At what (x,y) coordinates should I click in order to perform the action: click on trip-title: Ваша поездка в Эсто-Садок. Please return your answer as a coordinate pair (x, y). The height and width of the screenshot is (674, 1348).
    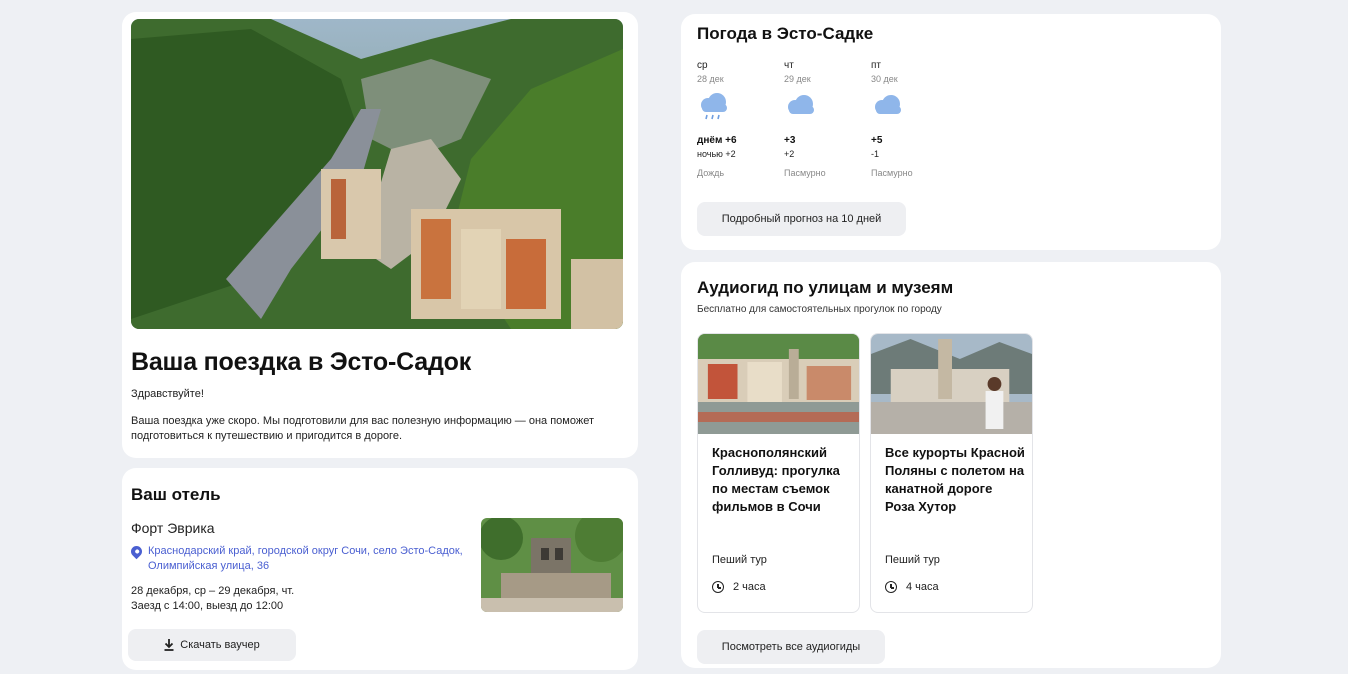
    Looking at the image, I should click on (301, 362).